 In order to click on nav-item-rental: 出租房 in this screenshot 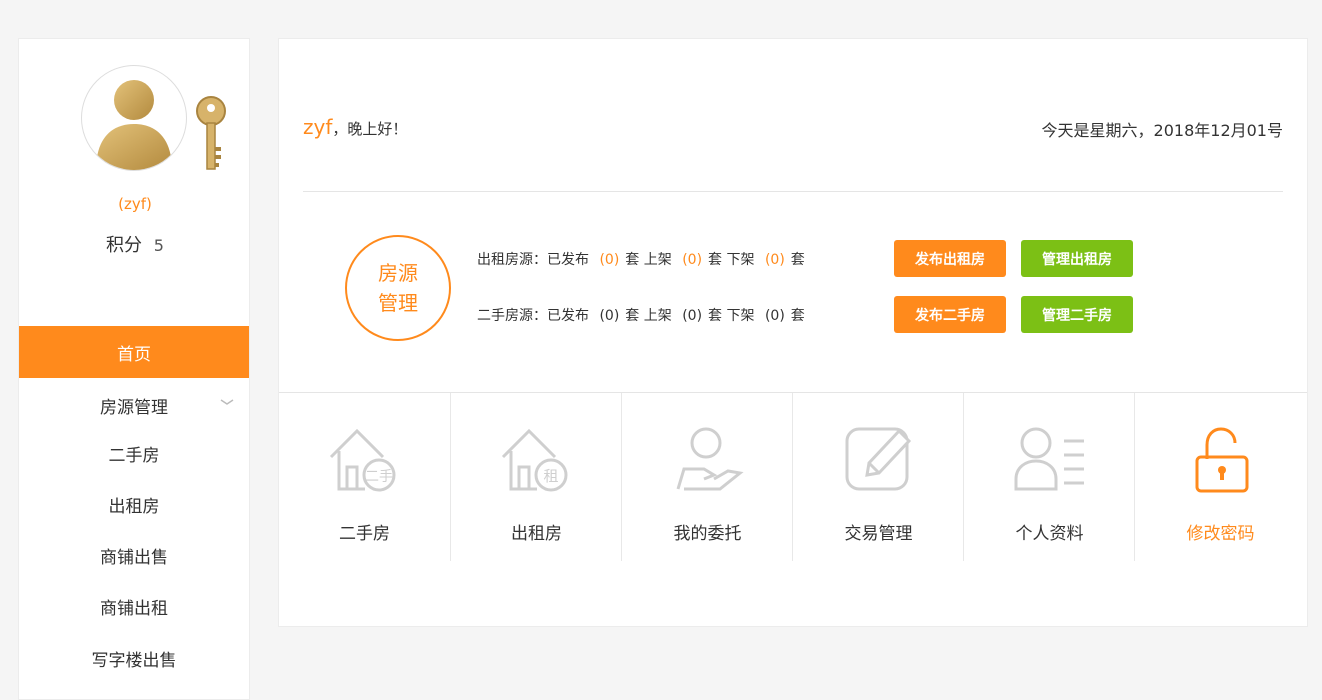, I will do `click(134, 504)`.